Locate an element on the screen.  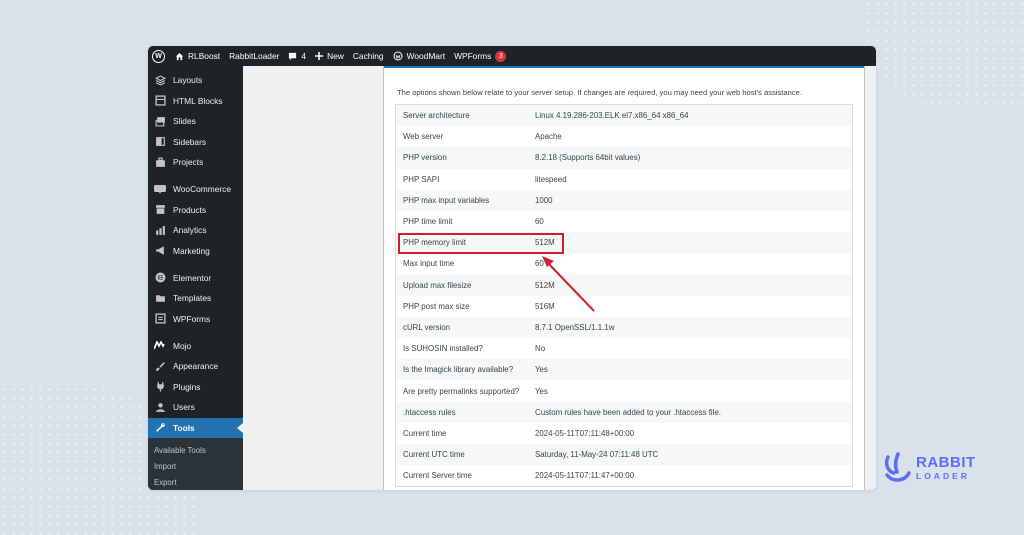
sidebar-item-layouts: Layouts is located at coordinates (195, 80).